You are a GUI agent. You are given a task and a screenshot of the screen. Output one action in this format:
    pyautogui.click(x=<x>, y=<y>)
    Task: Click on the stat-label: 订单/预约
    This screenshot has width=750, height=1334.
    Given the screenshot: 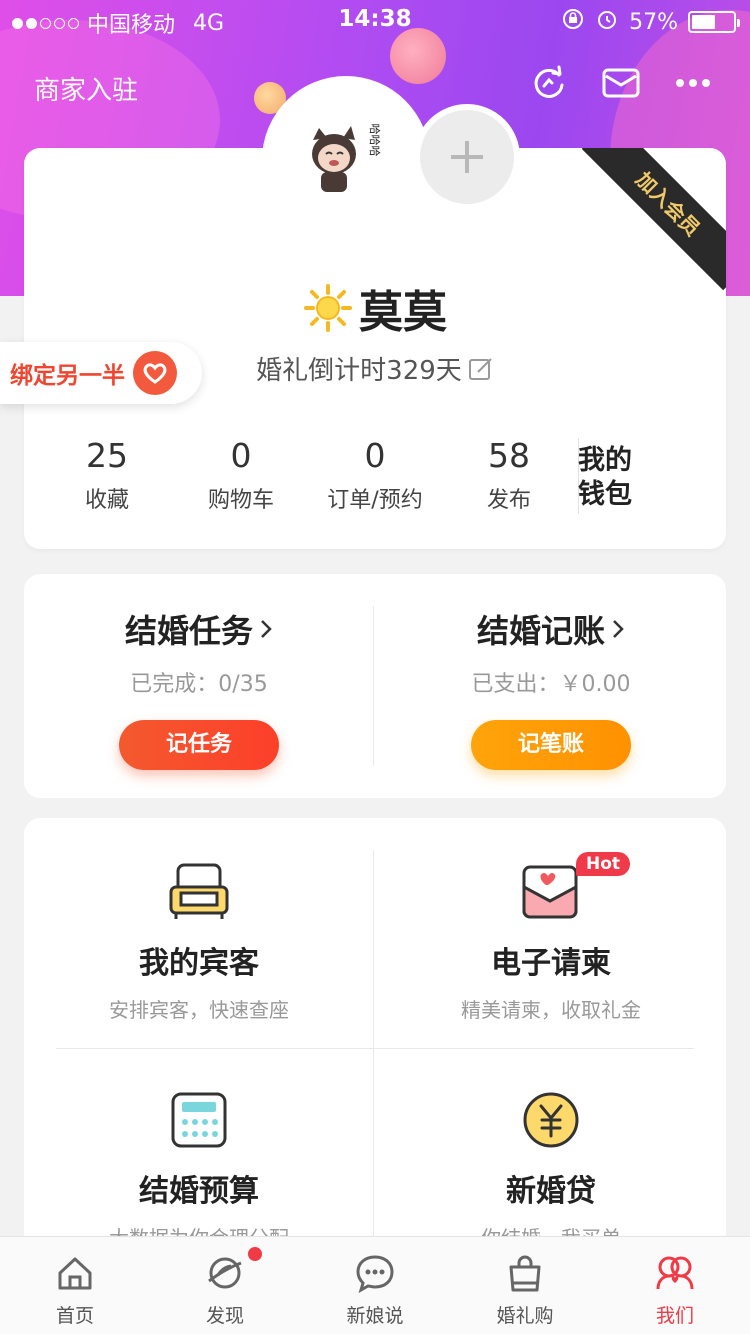 What is the action you would take?
    pyautogui.click(x=375, y=500)
    